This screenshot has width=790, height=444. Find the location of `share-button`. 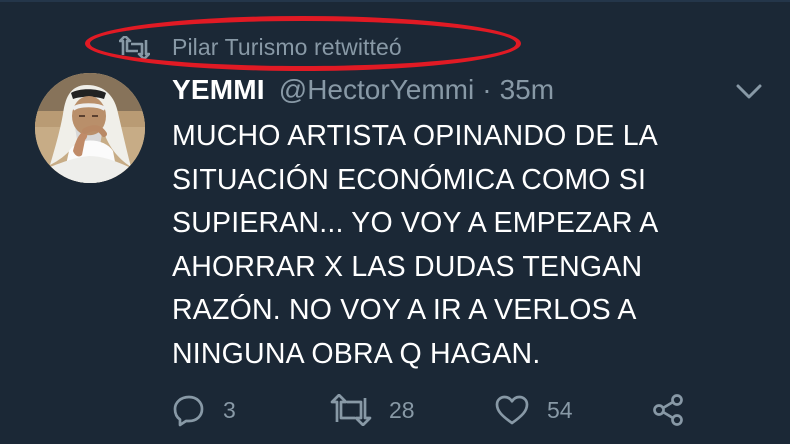

share-button is located at coordinates (668, 410).